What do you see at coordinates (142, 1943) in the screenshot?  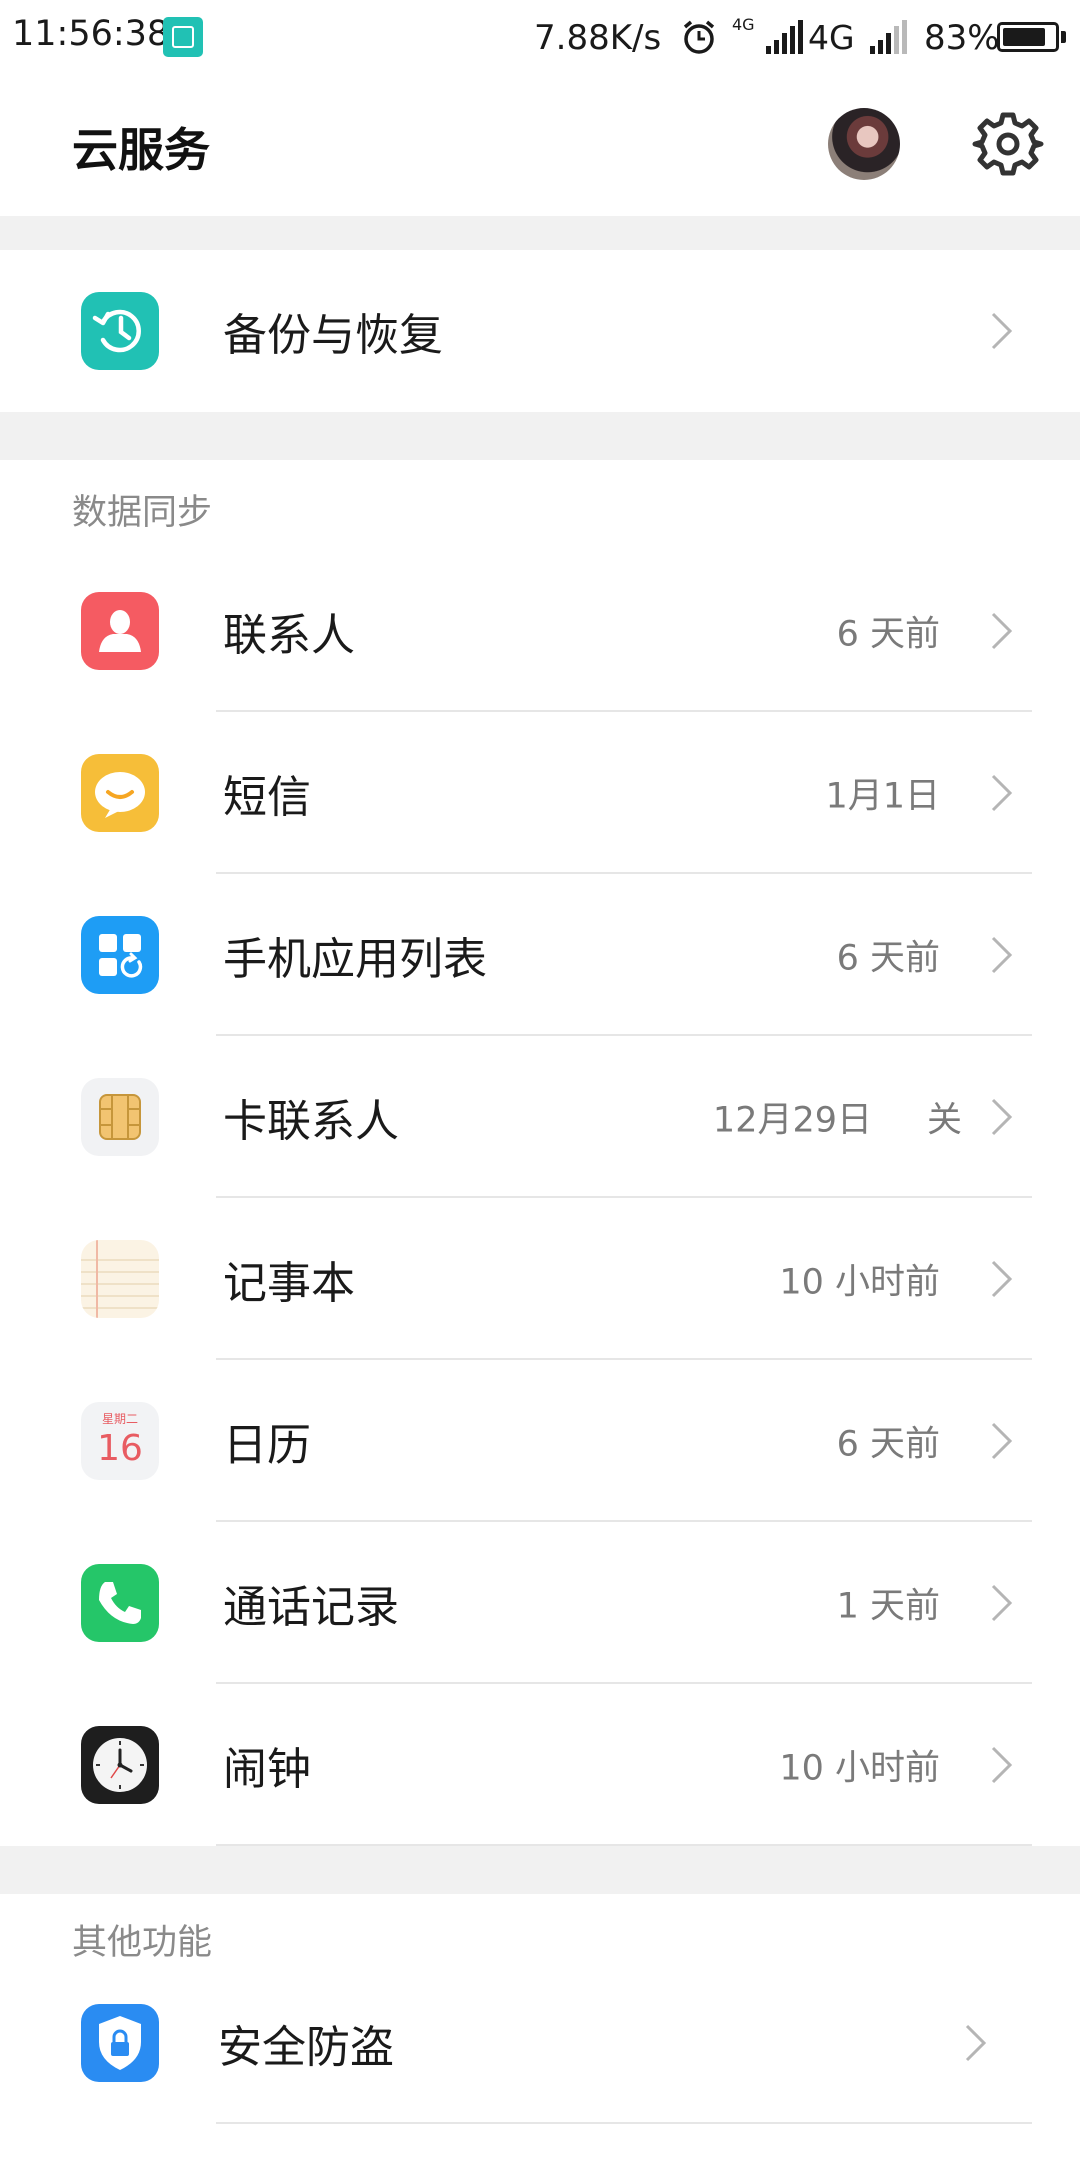 I see `other-features-title: 其他功能` at bounding box center [142, 1943].